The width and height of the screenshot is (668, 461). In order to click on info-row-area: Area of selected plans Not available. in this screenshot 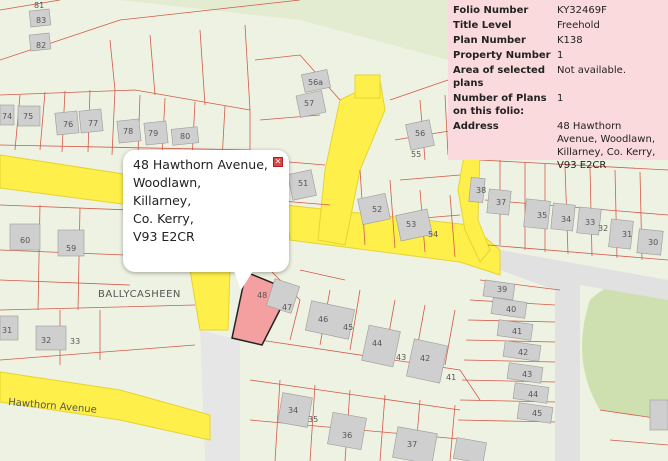, I will do `click(558, 77)`.